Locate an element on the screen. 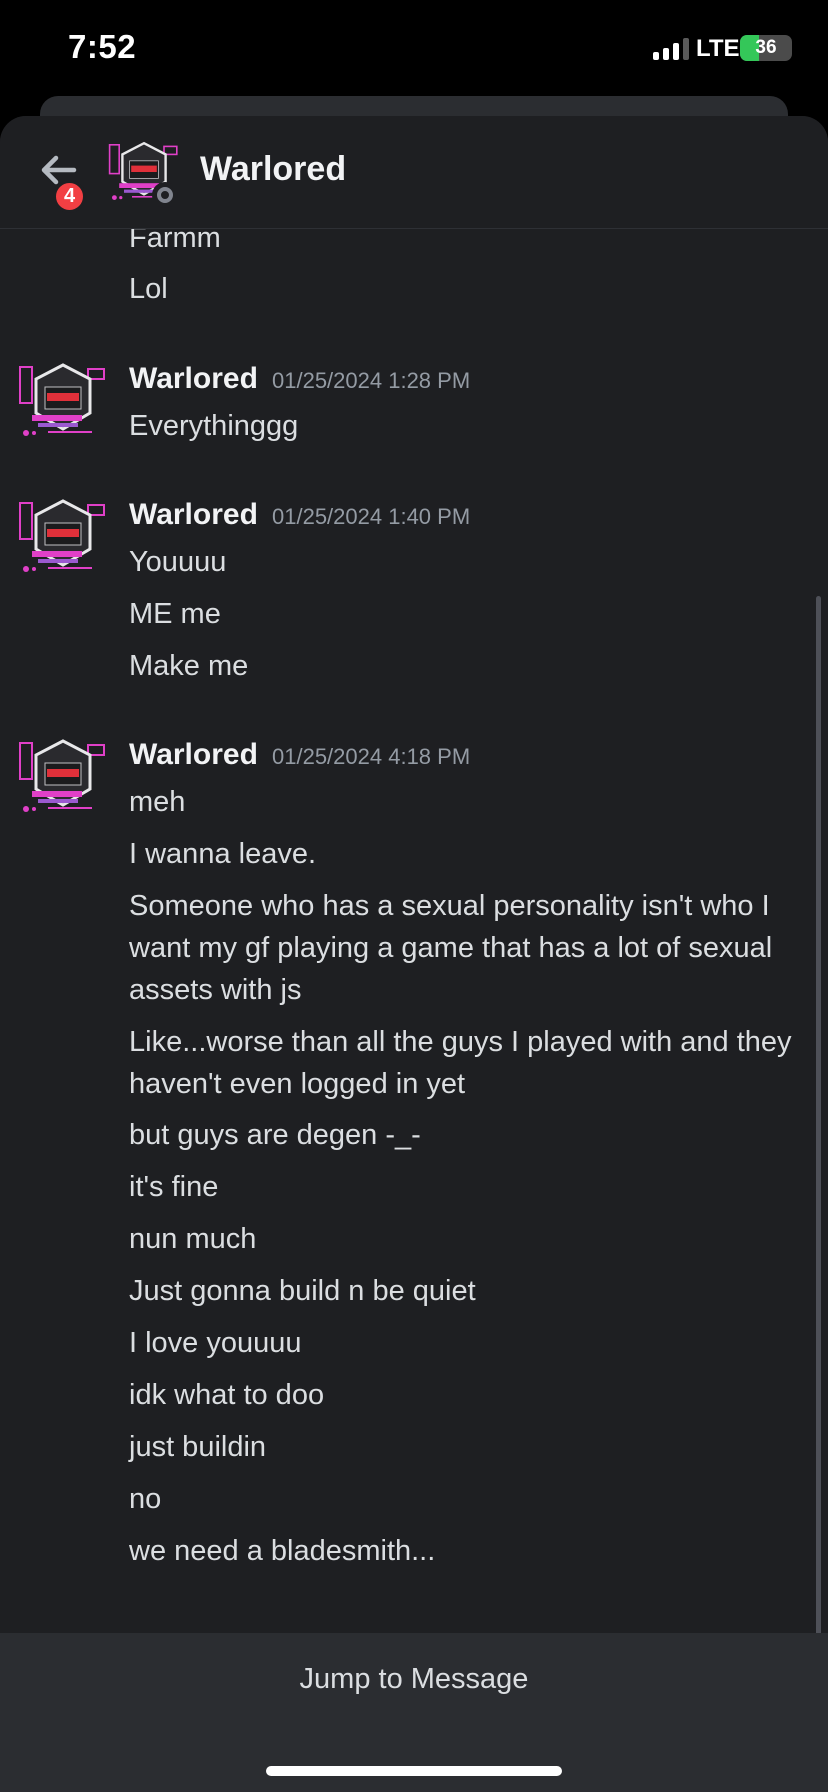 This screenshot has width=828, height=1792. message-timestamp: 01/25/2024 1:28 PM is located at coordinates (371, 380).